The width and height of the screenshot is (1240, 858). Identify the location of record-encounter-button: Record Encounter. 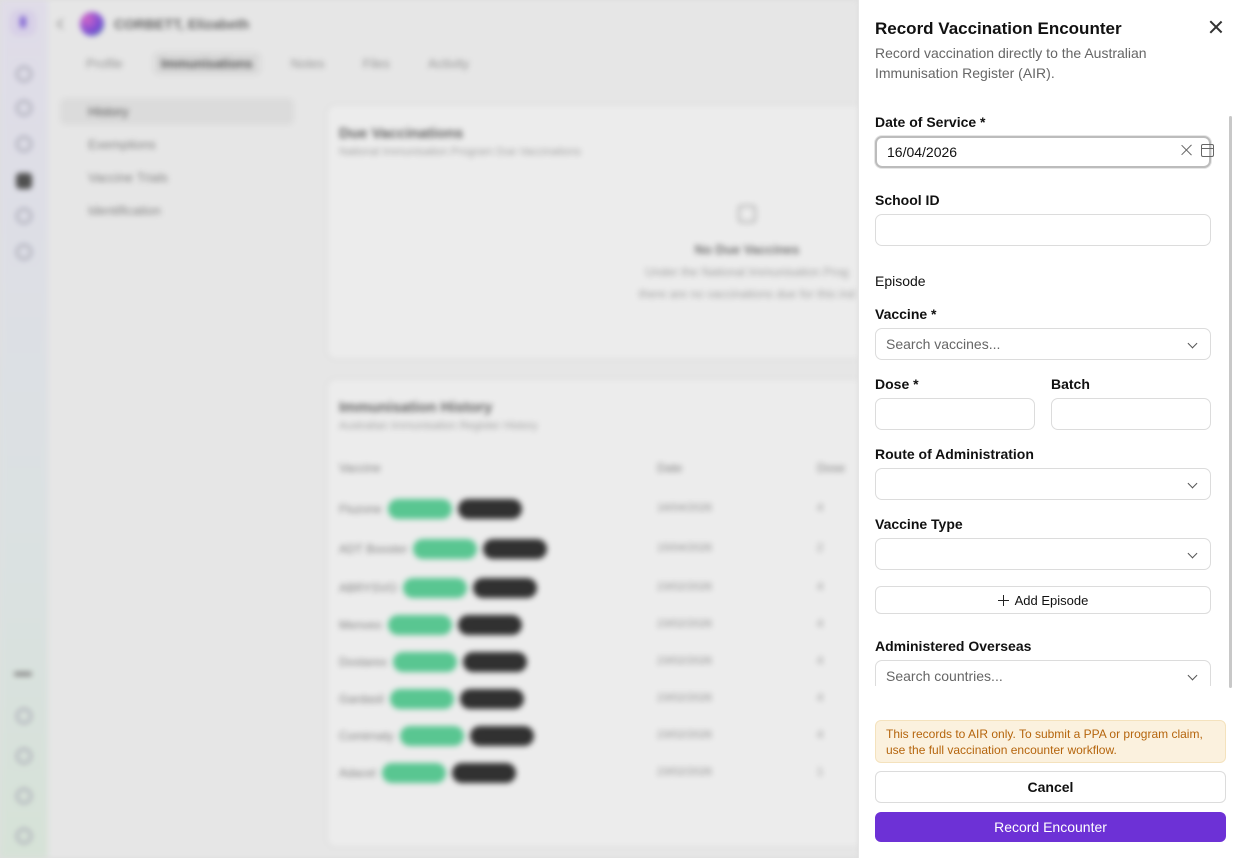
(1050, 827).